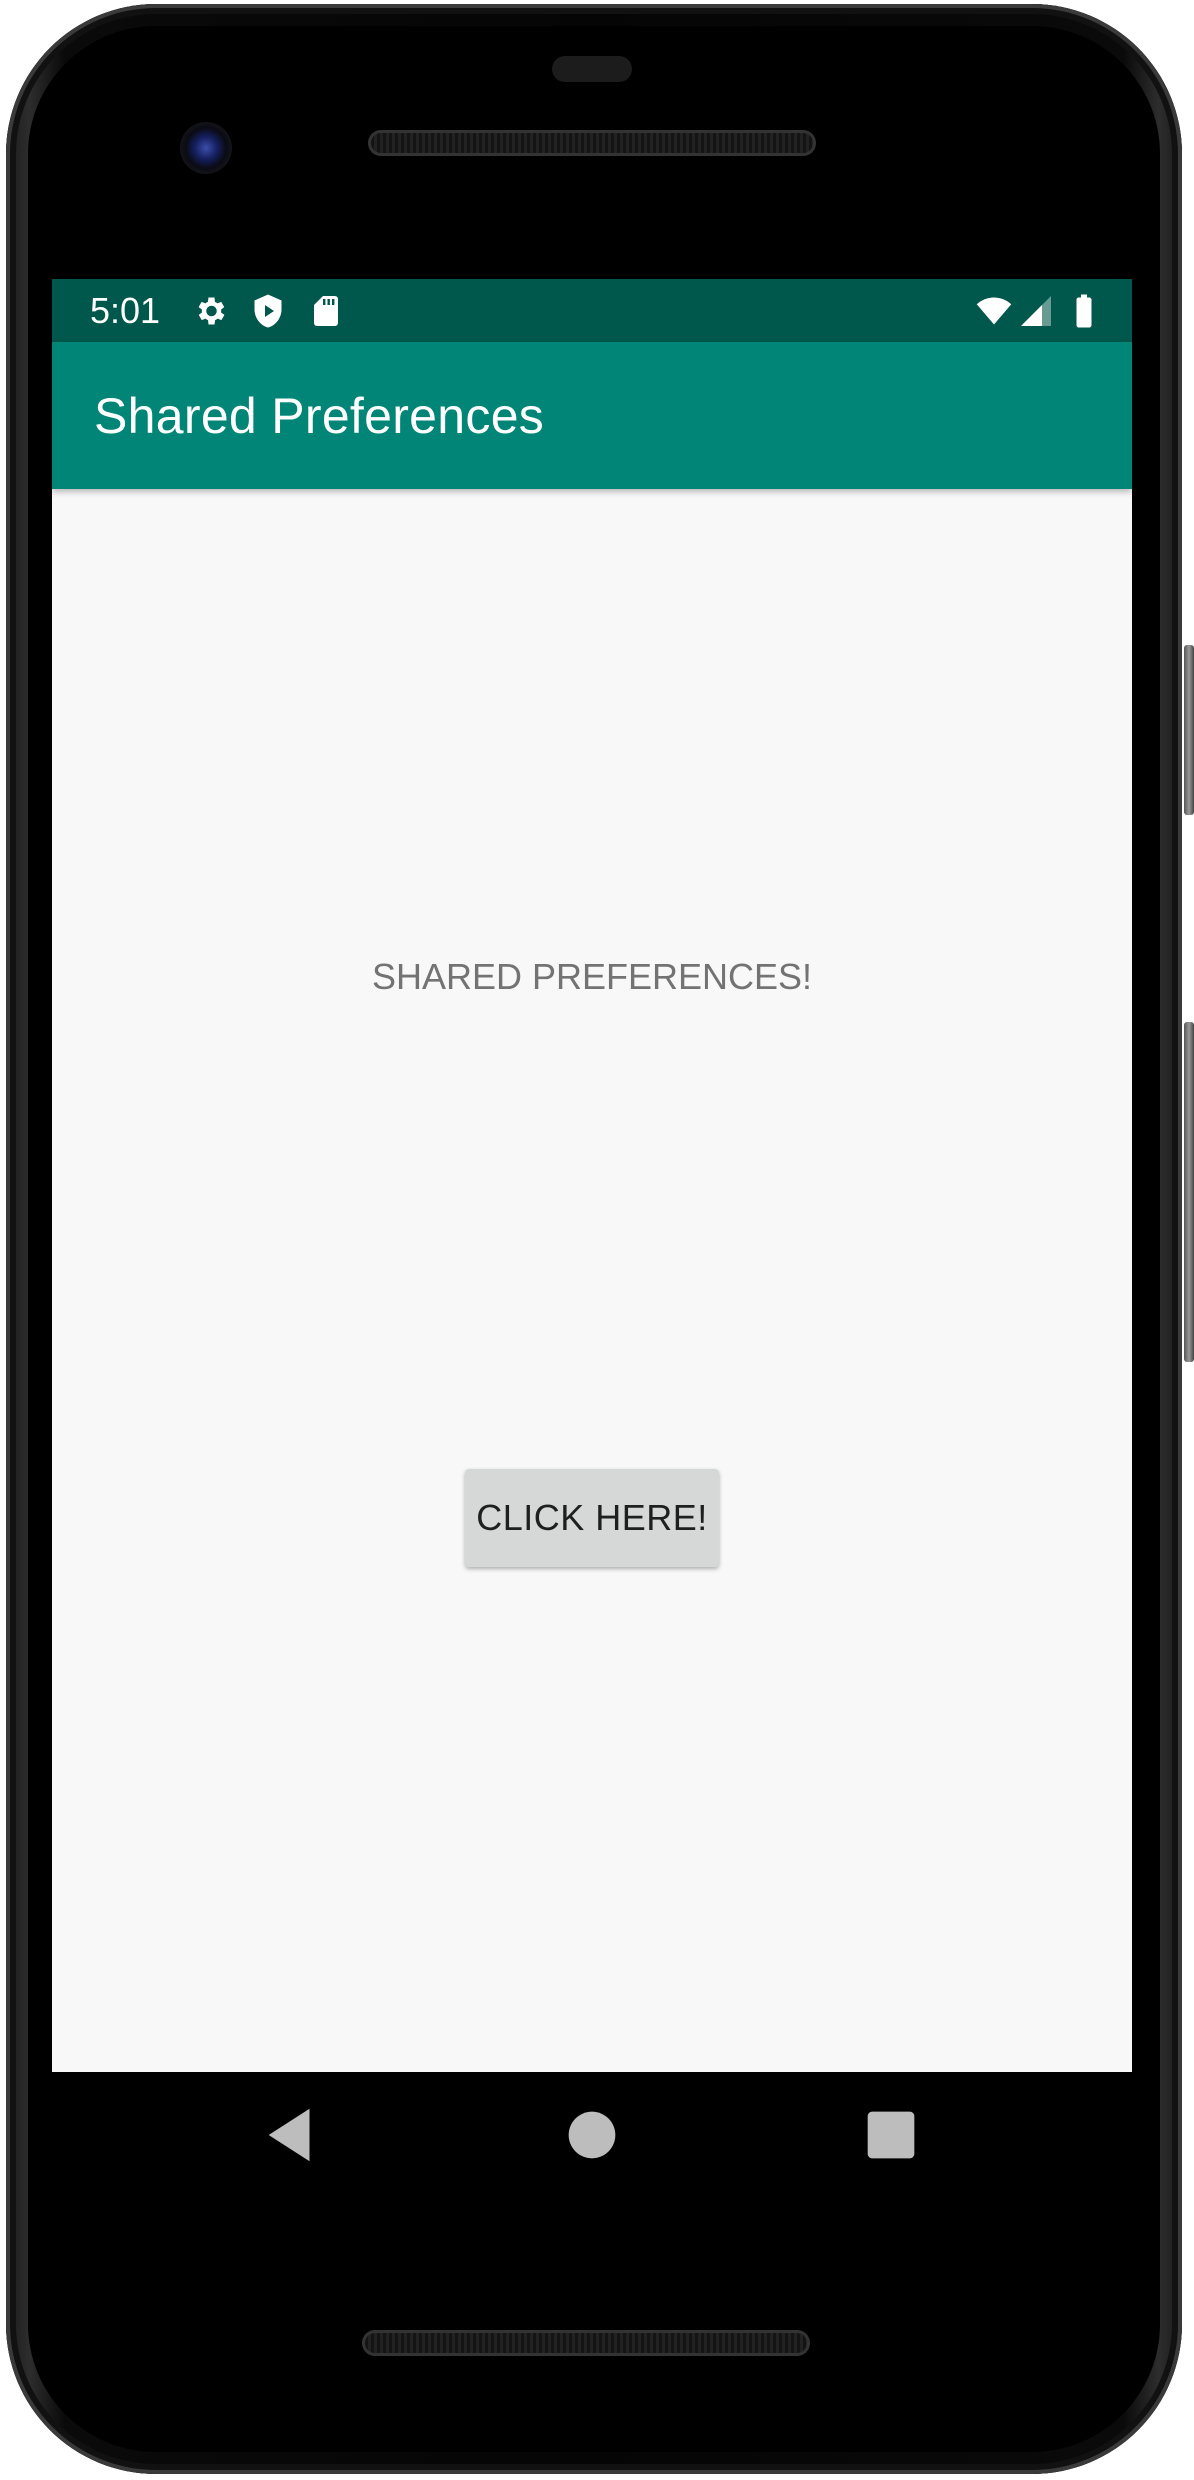  What do you see at coordinates (1189, 1192) in the screenshot?
I see `volume-button` at bounding box center [1189, 1192].